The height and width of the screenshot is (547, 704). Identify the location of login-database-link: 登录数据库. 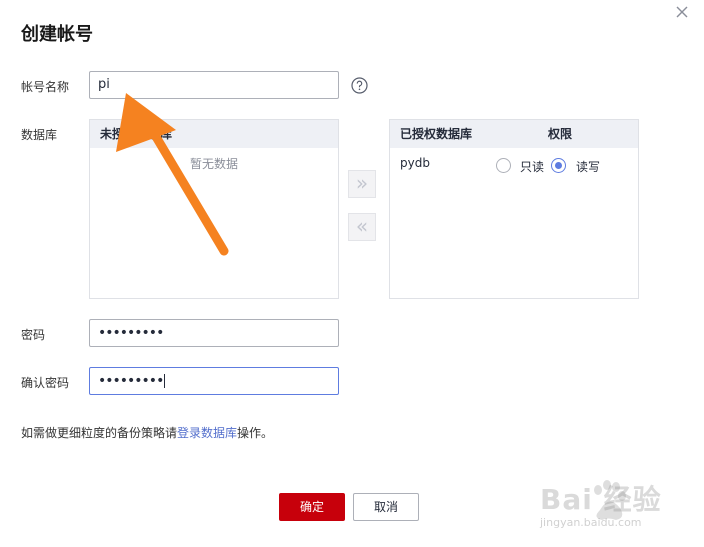
(207, 433).